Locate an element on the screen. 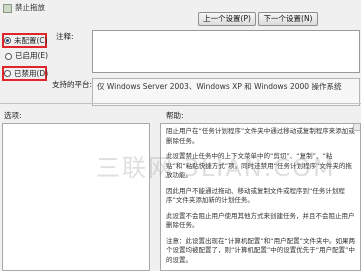  supported-on-label: 支持的平台: is located at coordinates (72, 84).